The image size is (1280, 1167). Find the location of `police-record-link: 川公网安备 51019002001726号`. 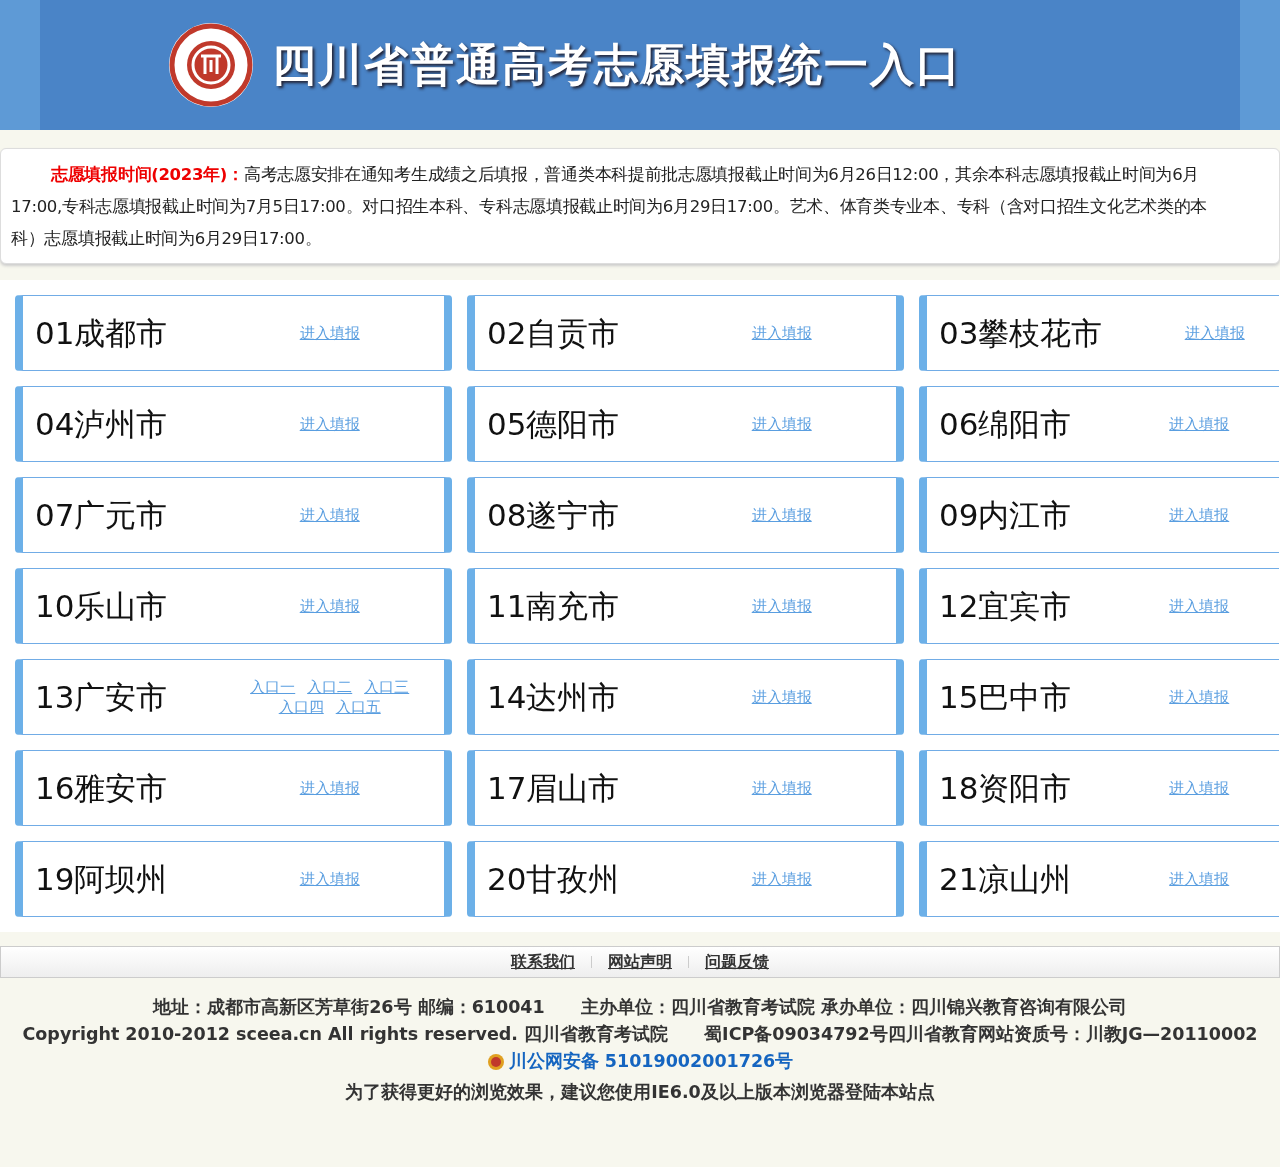

police-record-link: 川公网安备 51019002001726号 is located at coordinates (651, 1061).